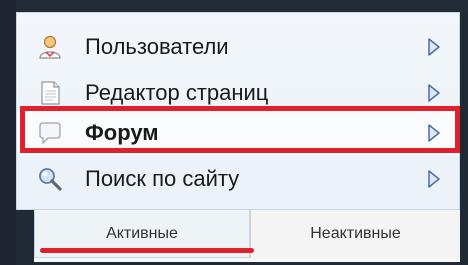 This screenshot has height=265, width=468. Describe the element at coordinates (122, 132) in the screenshot. I see `menu-item-label: Форум` at that location.